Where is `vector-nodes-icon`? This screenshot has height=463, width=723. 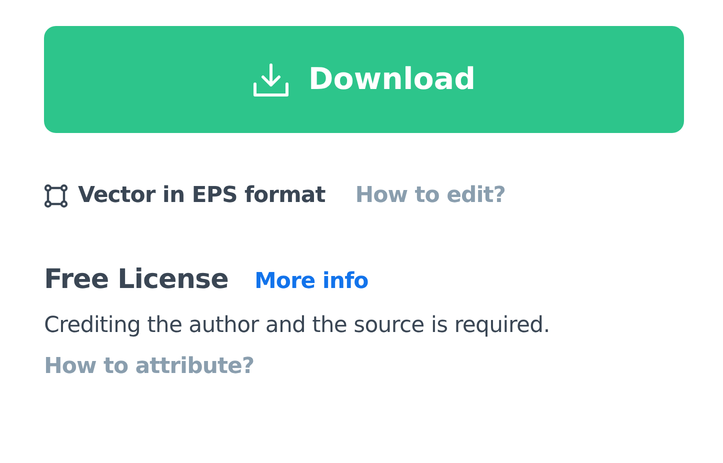
vector-nodes-icon is located at coordinates (56, 196).